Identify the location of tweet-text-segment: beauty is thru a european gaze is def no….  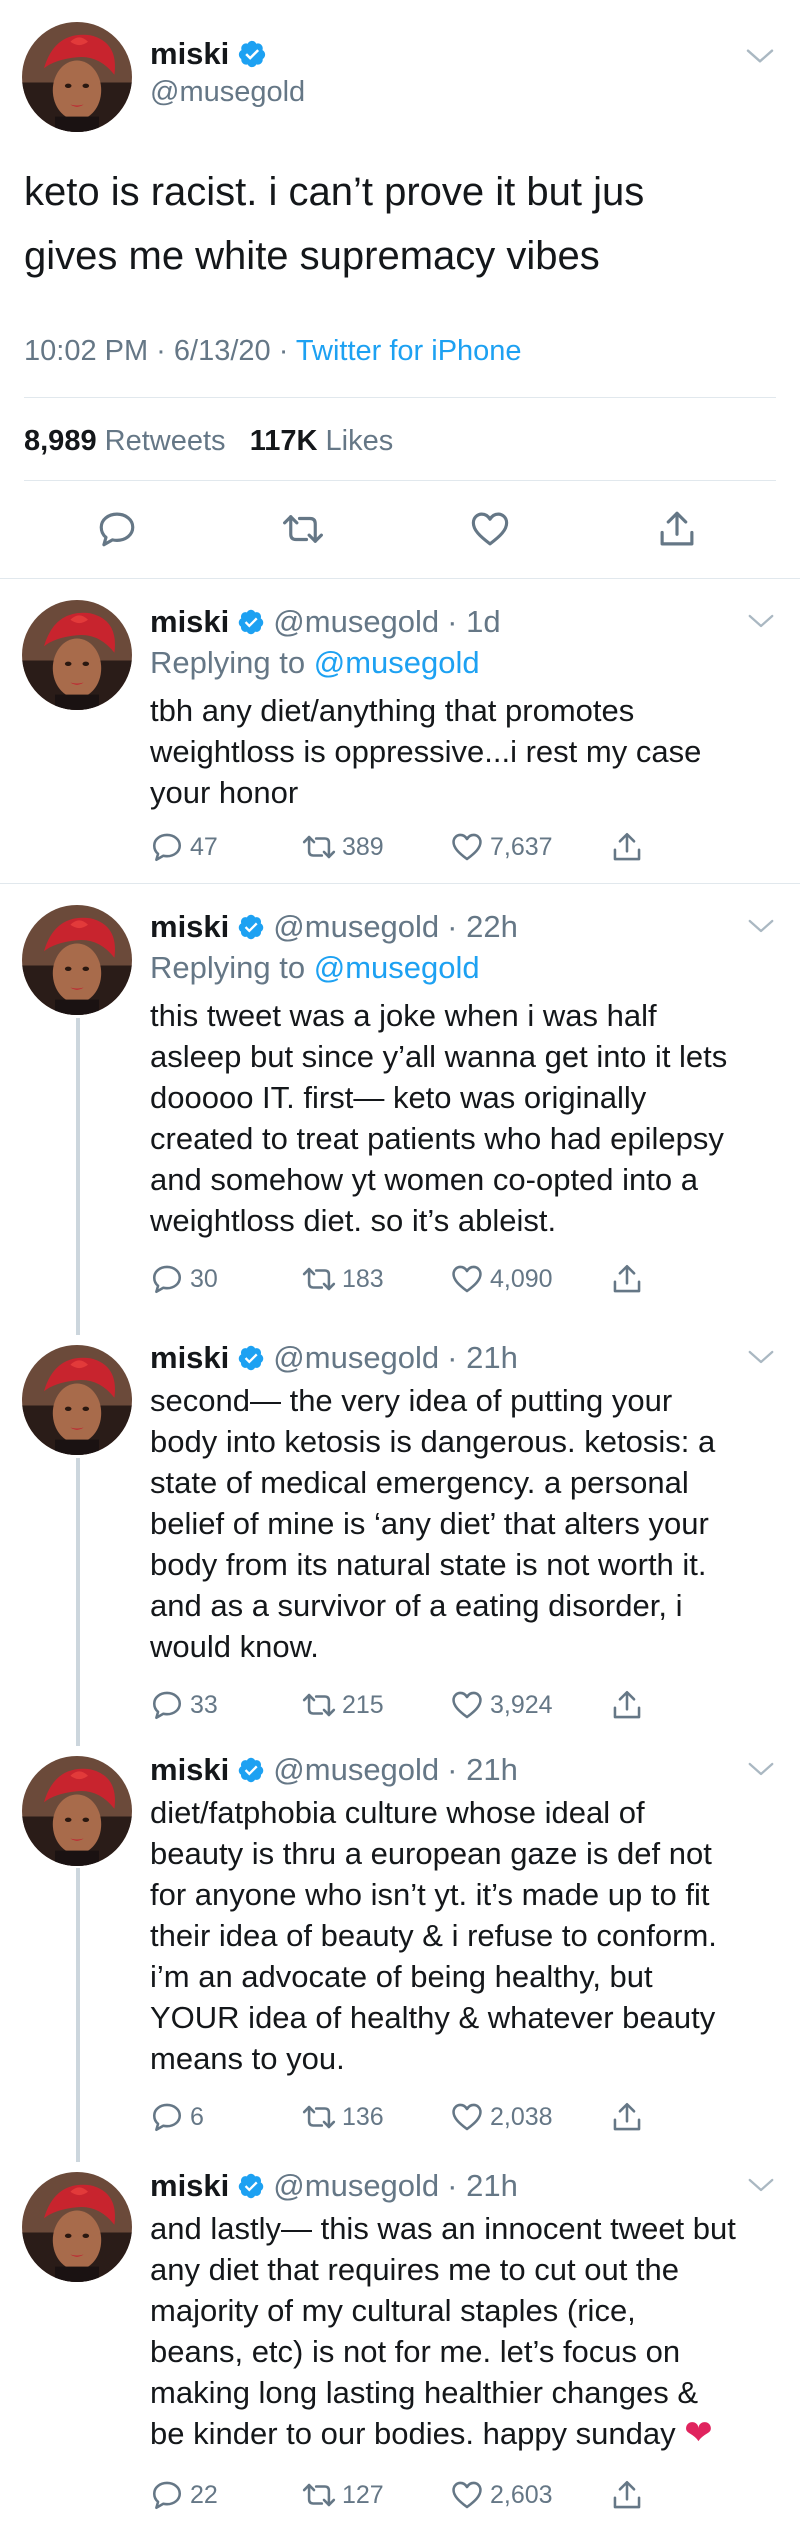
(431, 1853).